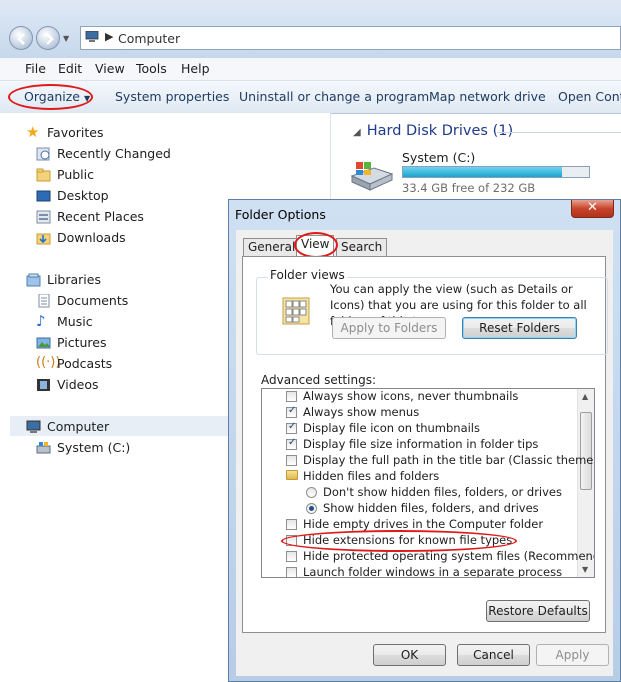  Describe the element at coordinates (33, 132) in the screenshot. I see `star-icon: ★` at that location.